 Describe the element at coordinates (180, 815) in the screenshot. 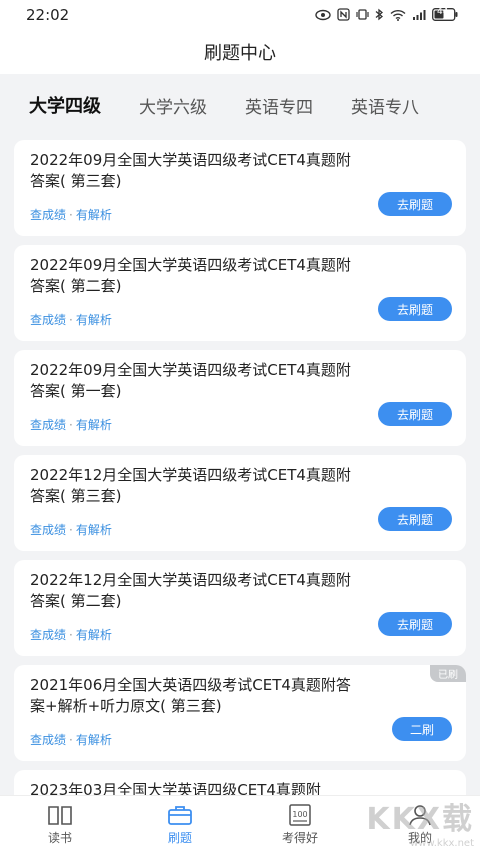

I see `briefcase-icon` at that location.